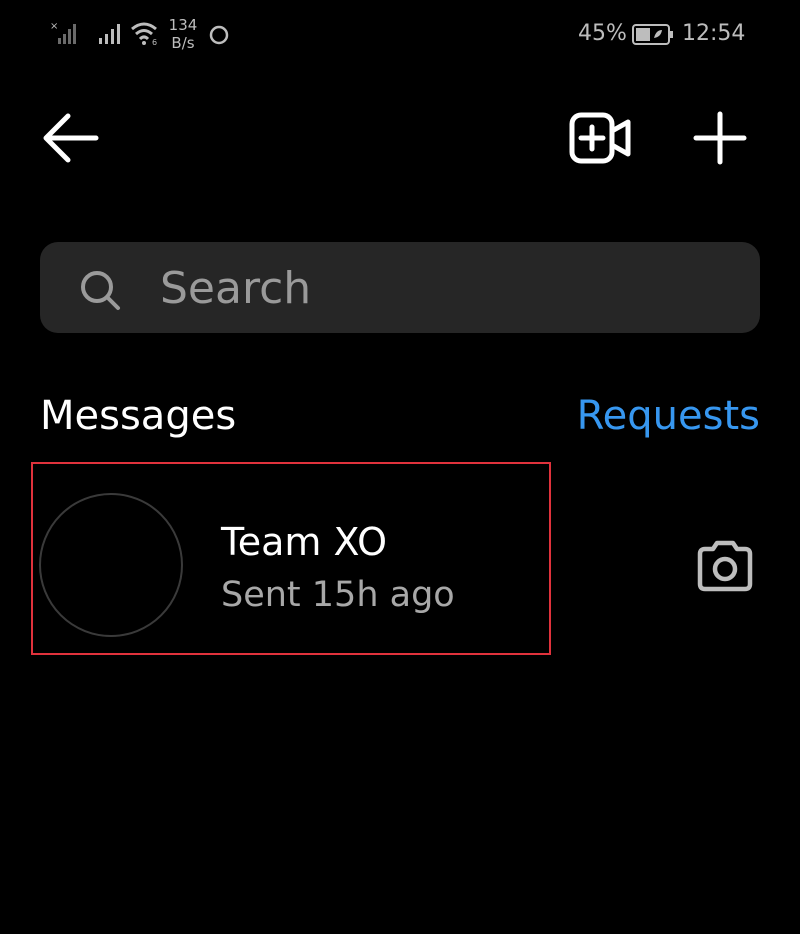 Image resolution: width=800 pixels, height=934 pixels. I want to click on circle-status-icon, so click(219, 35).